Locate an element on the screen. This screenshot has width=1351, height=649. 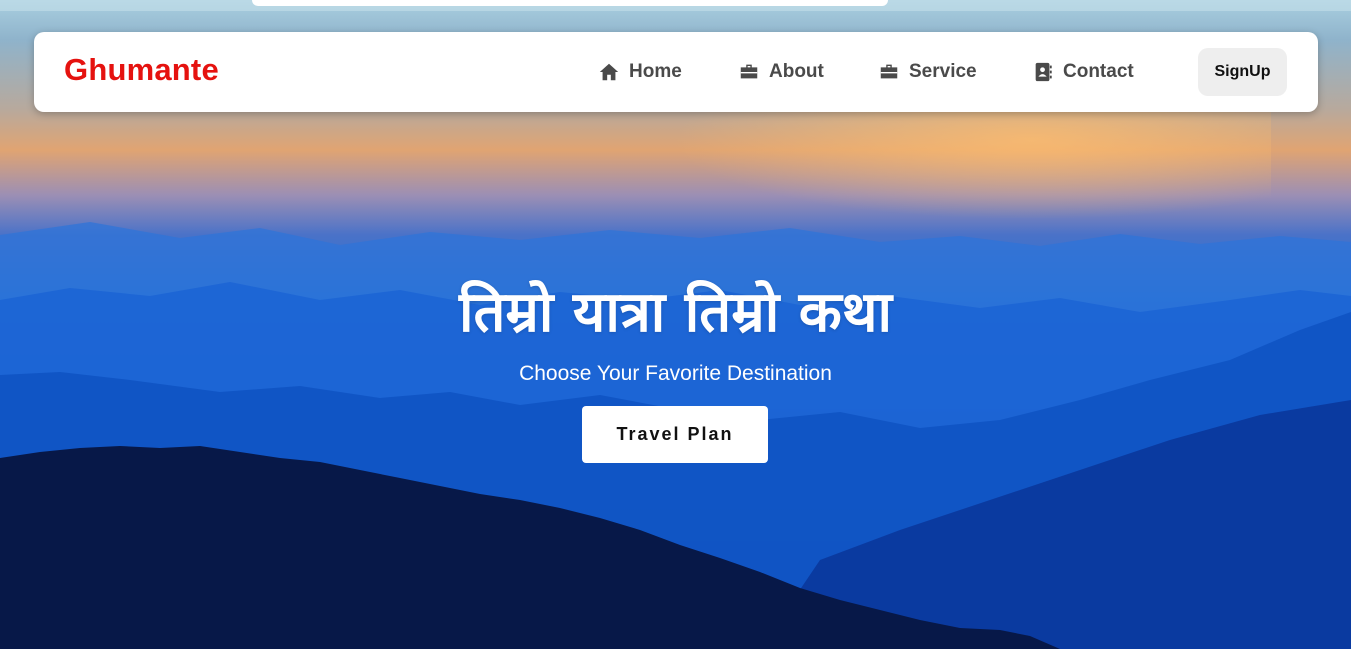
hero-headline: तिम्रो यात्रा तिम्रो कथा is located at coordinates (675, 312).